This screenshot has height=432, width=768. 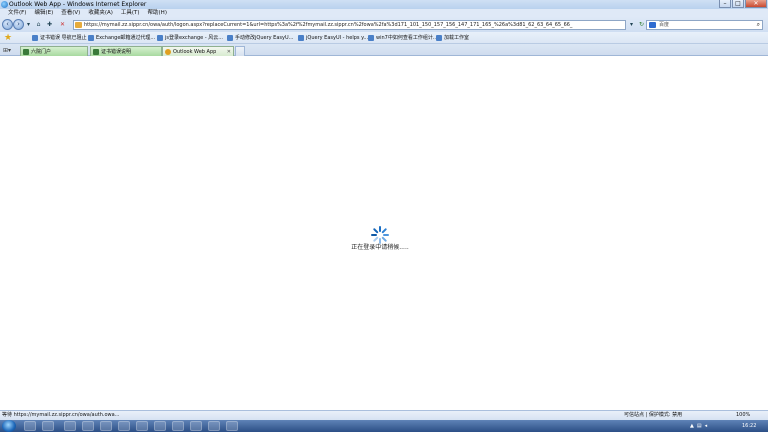 I want to click on new-tab-button, so click(x=240, y=51).